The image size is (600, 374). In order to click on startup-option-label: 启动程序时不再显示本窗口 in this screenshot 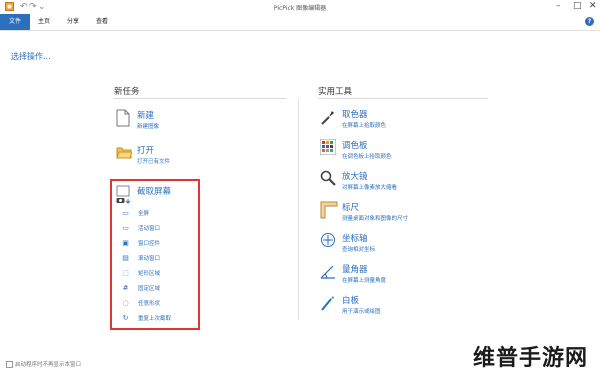, I will do `click(48, 365)`.